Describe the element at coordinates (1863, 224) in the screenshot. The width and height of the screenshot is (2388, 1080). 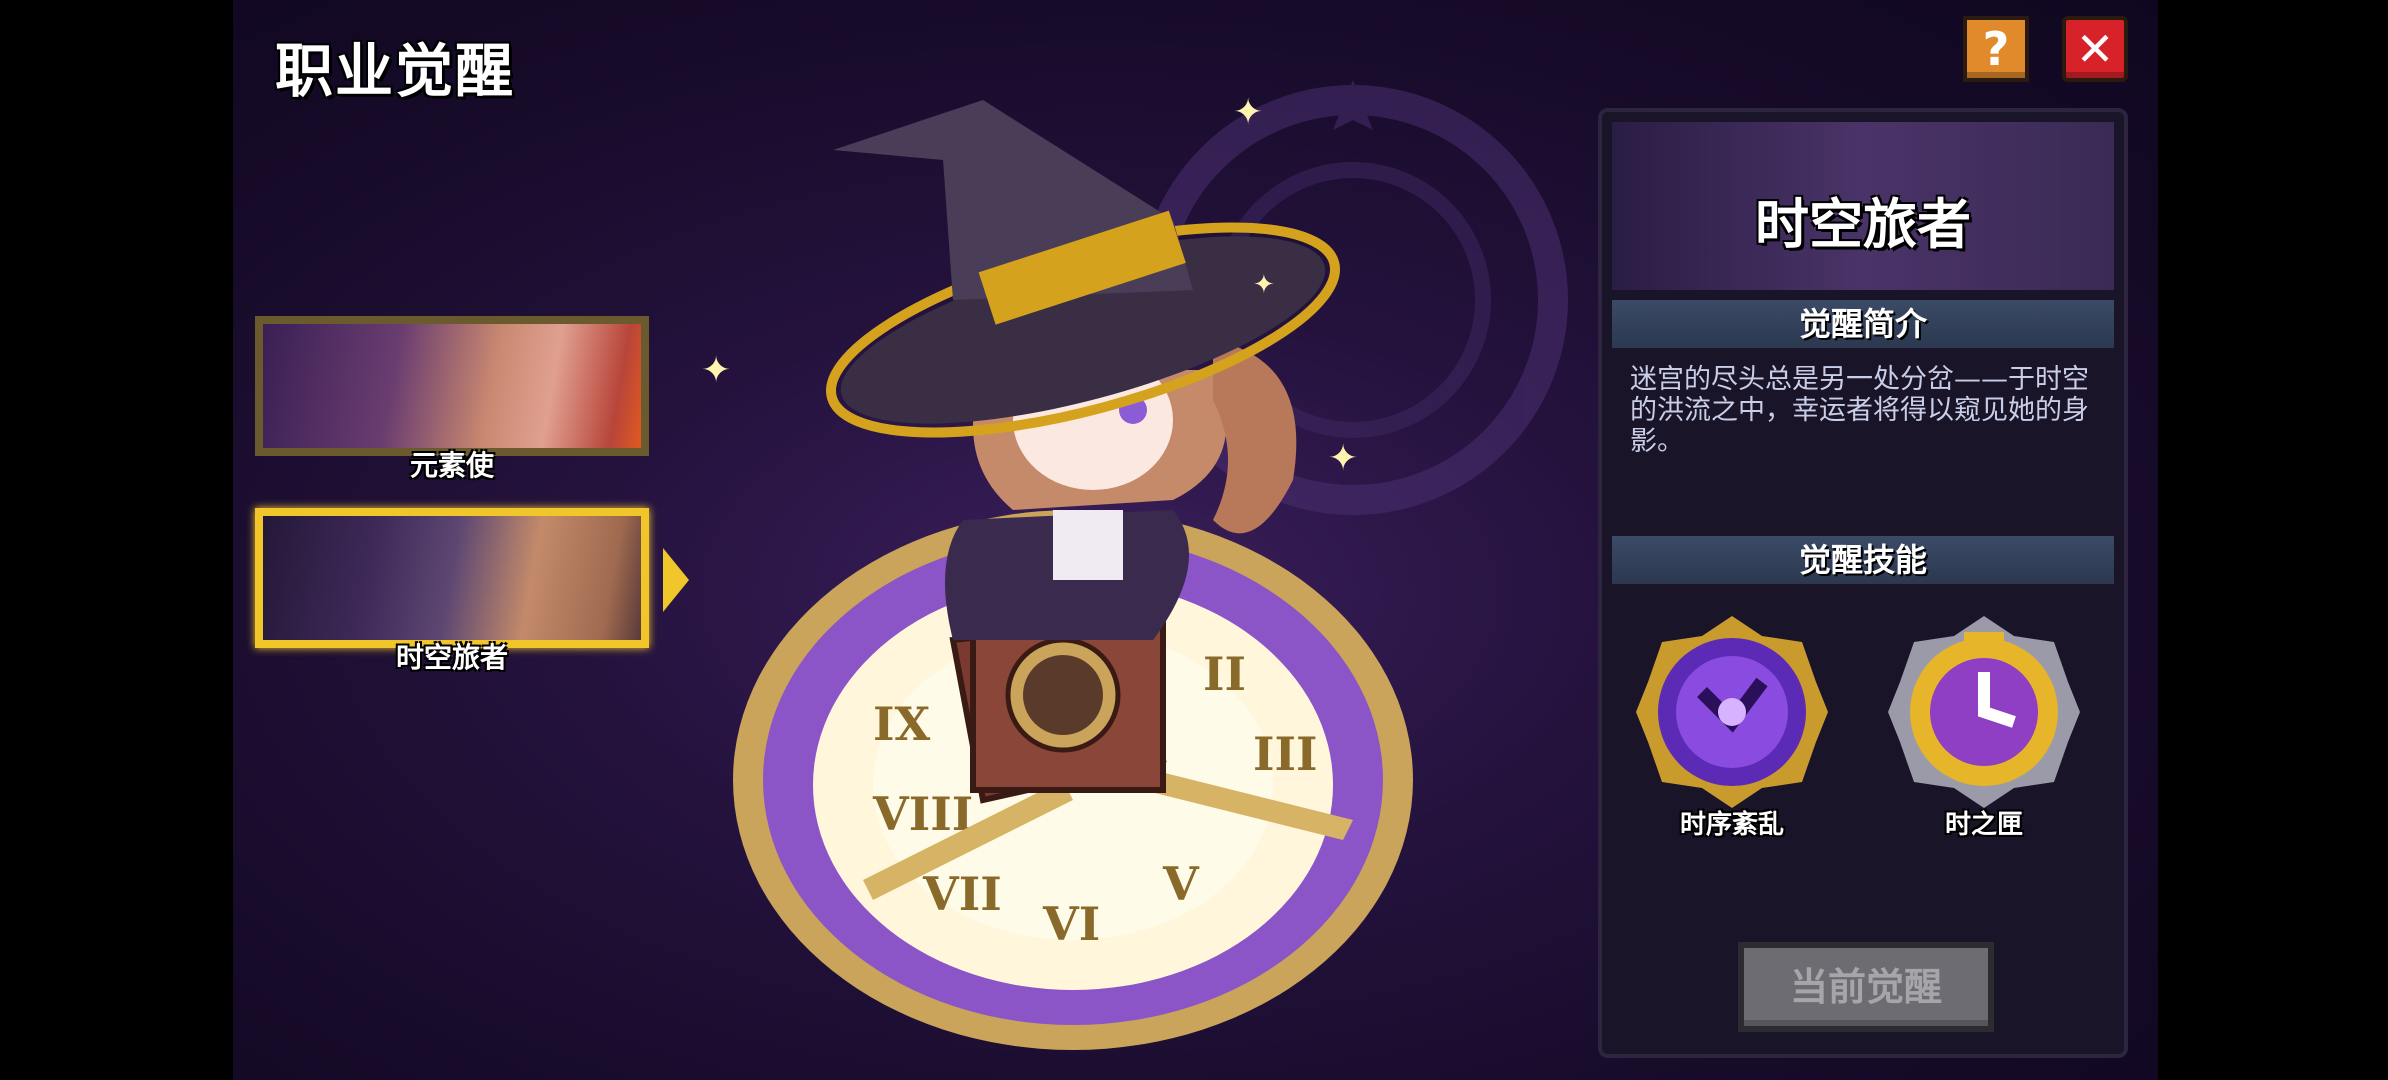
I see `class-name: 时空旅者` at that location.